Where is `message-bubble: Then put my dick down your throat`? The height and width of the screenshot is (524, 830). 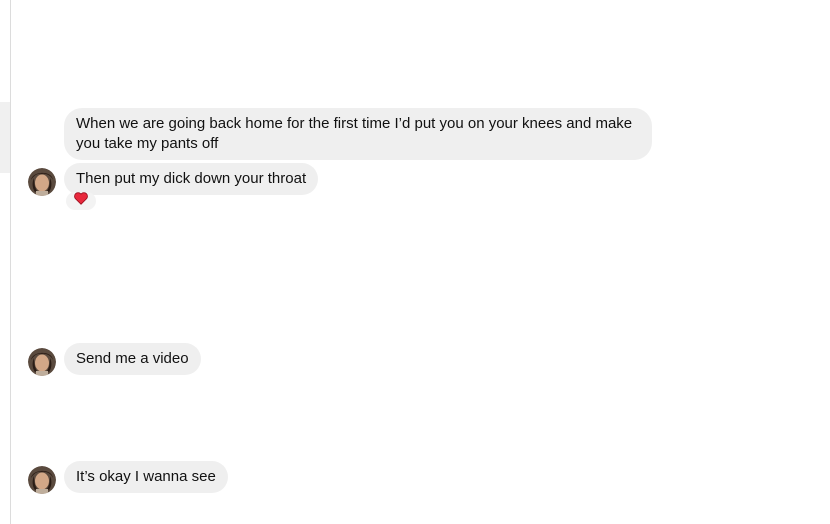 message-bubble: Then put my dick down your throat is located at coordinates (191, 179).